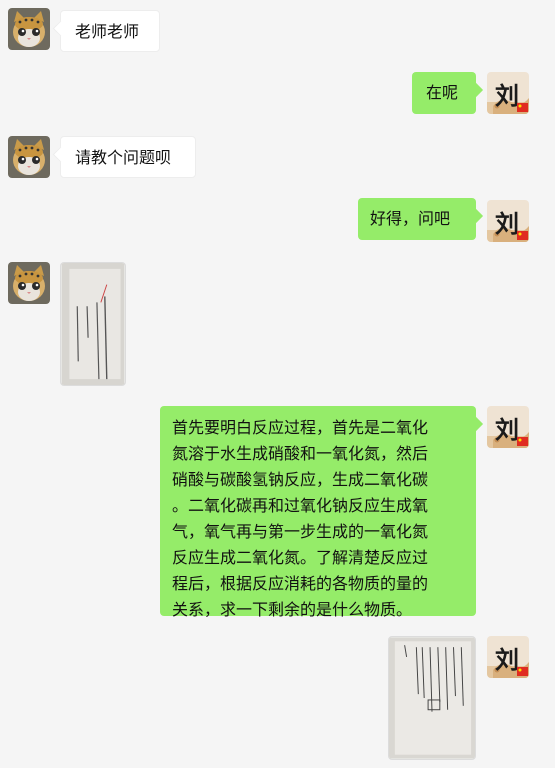  I want to click on homework-photo-icon, so click(93, 324).